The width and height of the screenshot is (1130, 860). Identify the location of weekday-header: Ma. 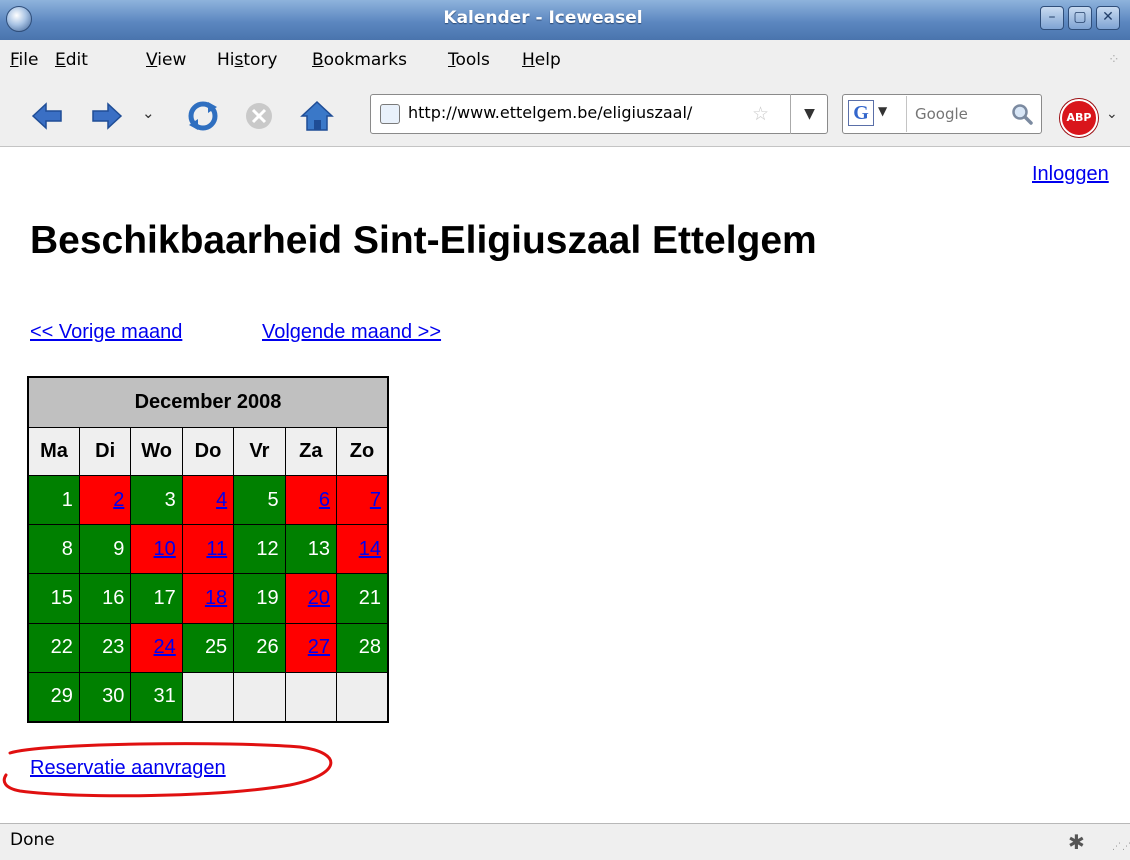
(53, 451).